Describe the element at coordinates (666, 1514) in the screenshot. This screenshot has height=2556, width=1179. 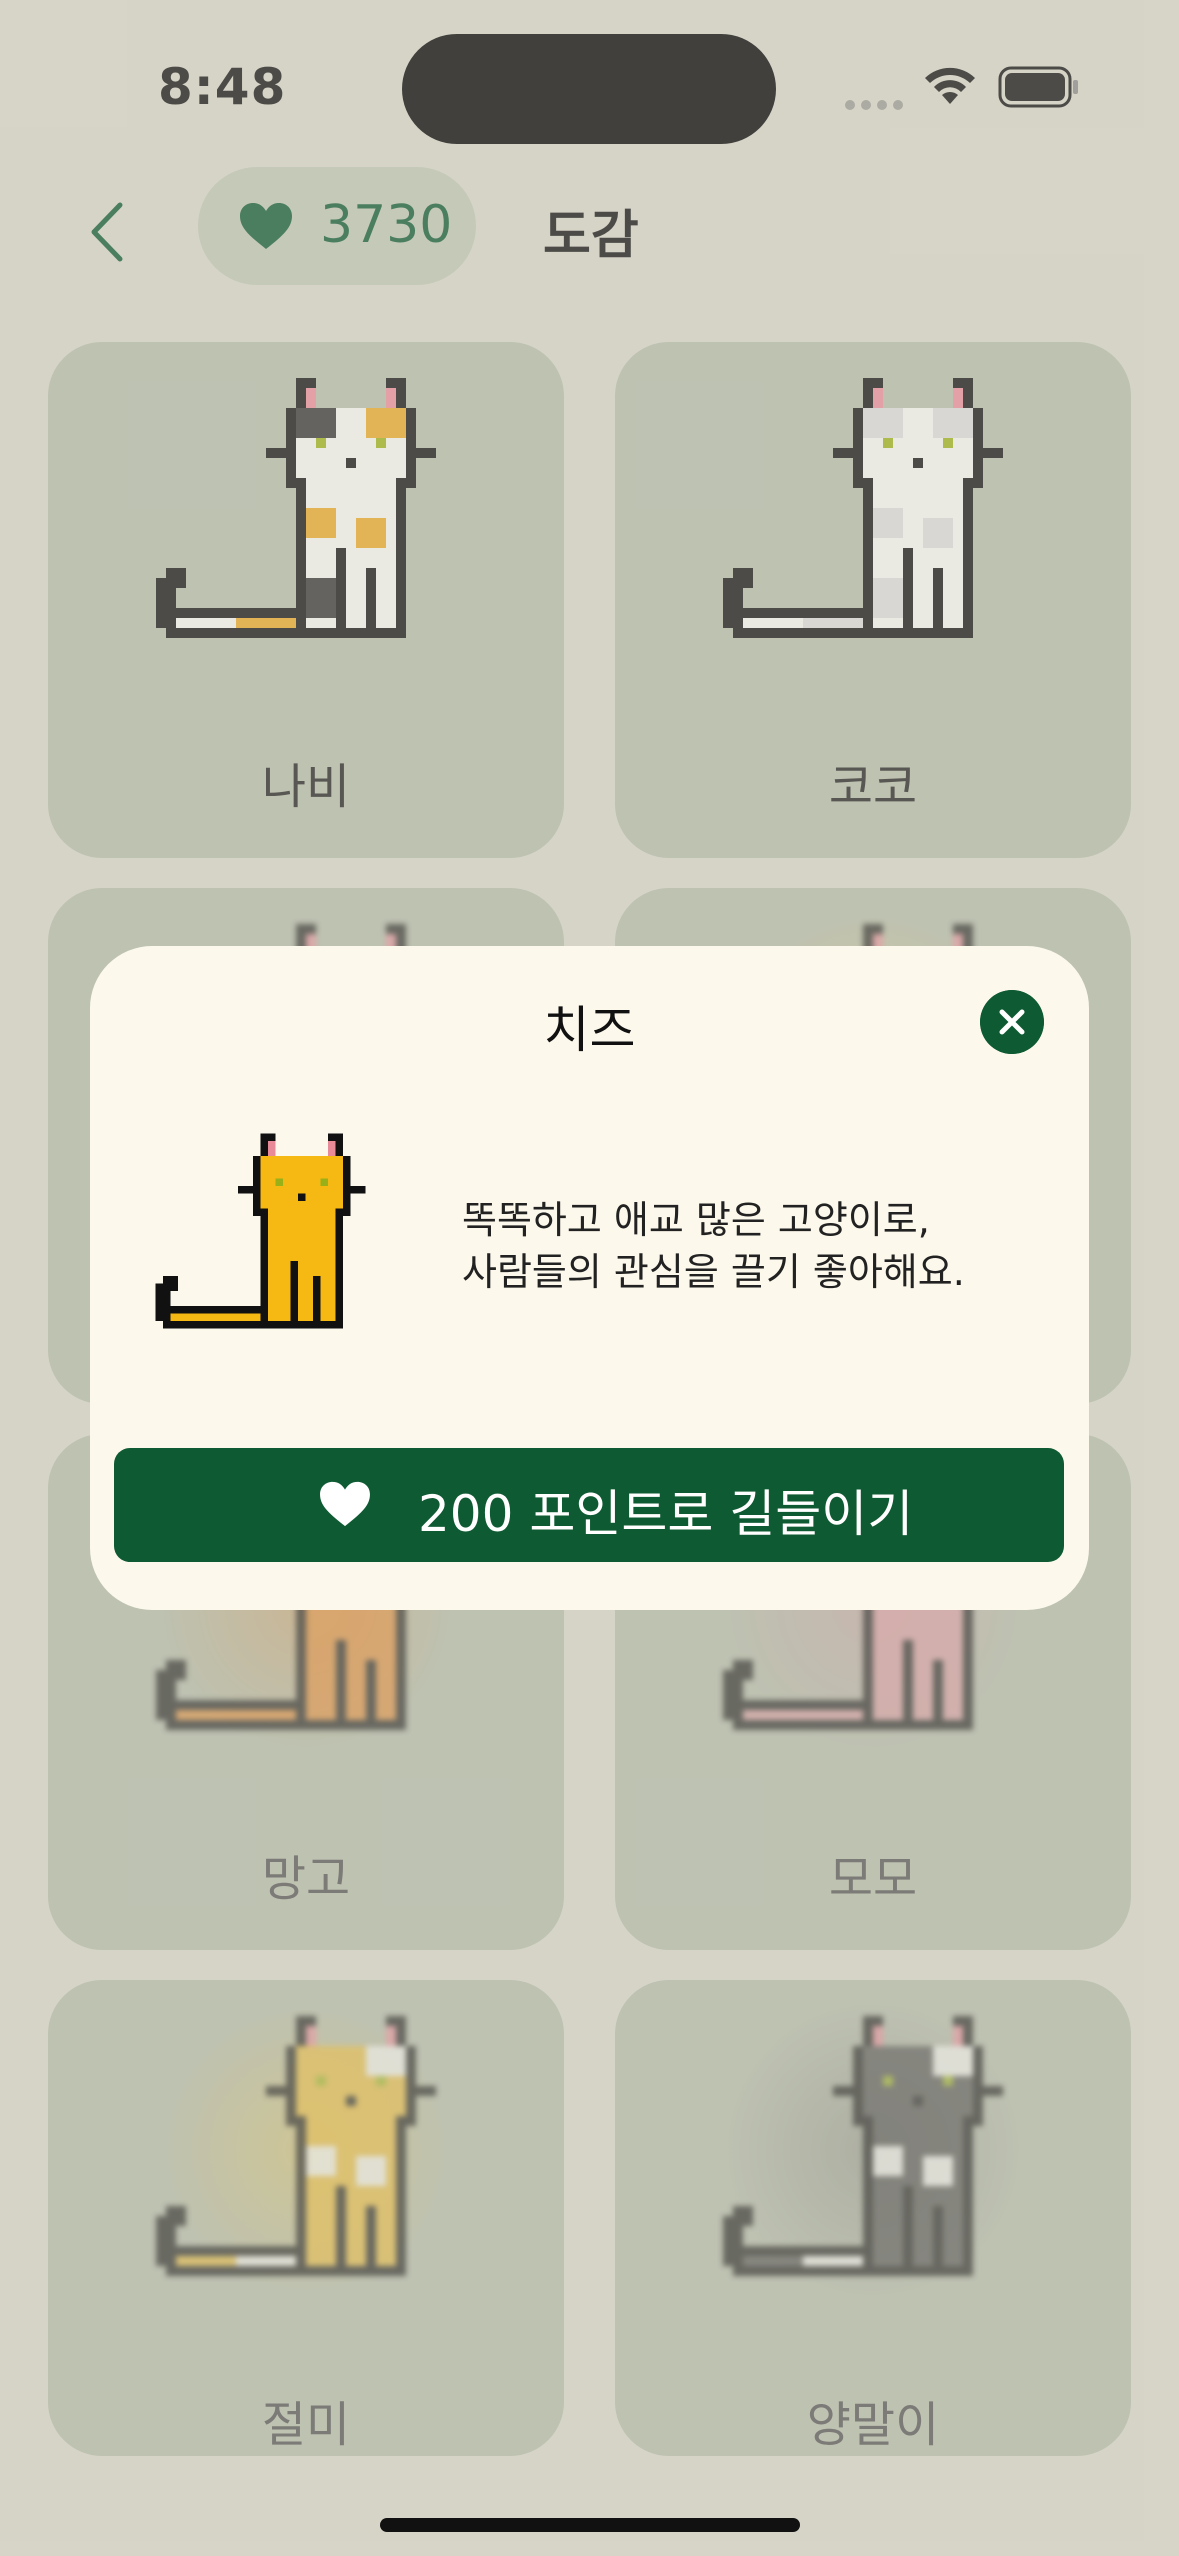
I see `tame-button-label: 200 포인트로 길들이기` at that location.